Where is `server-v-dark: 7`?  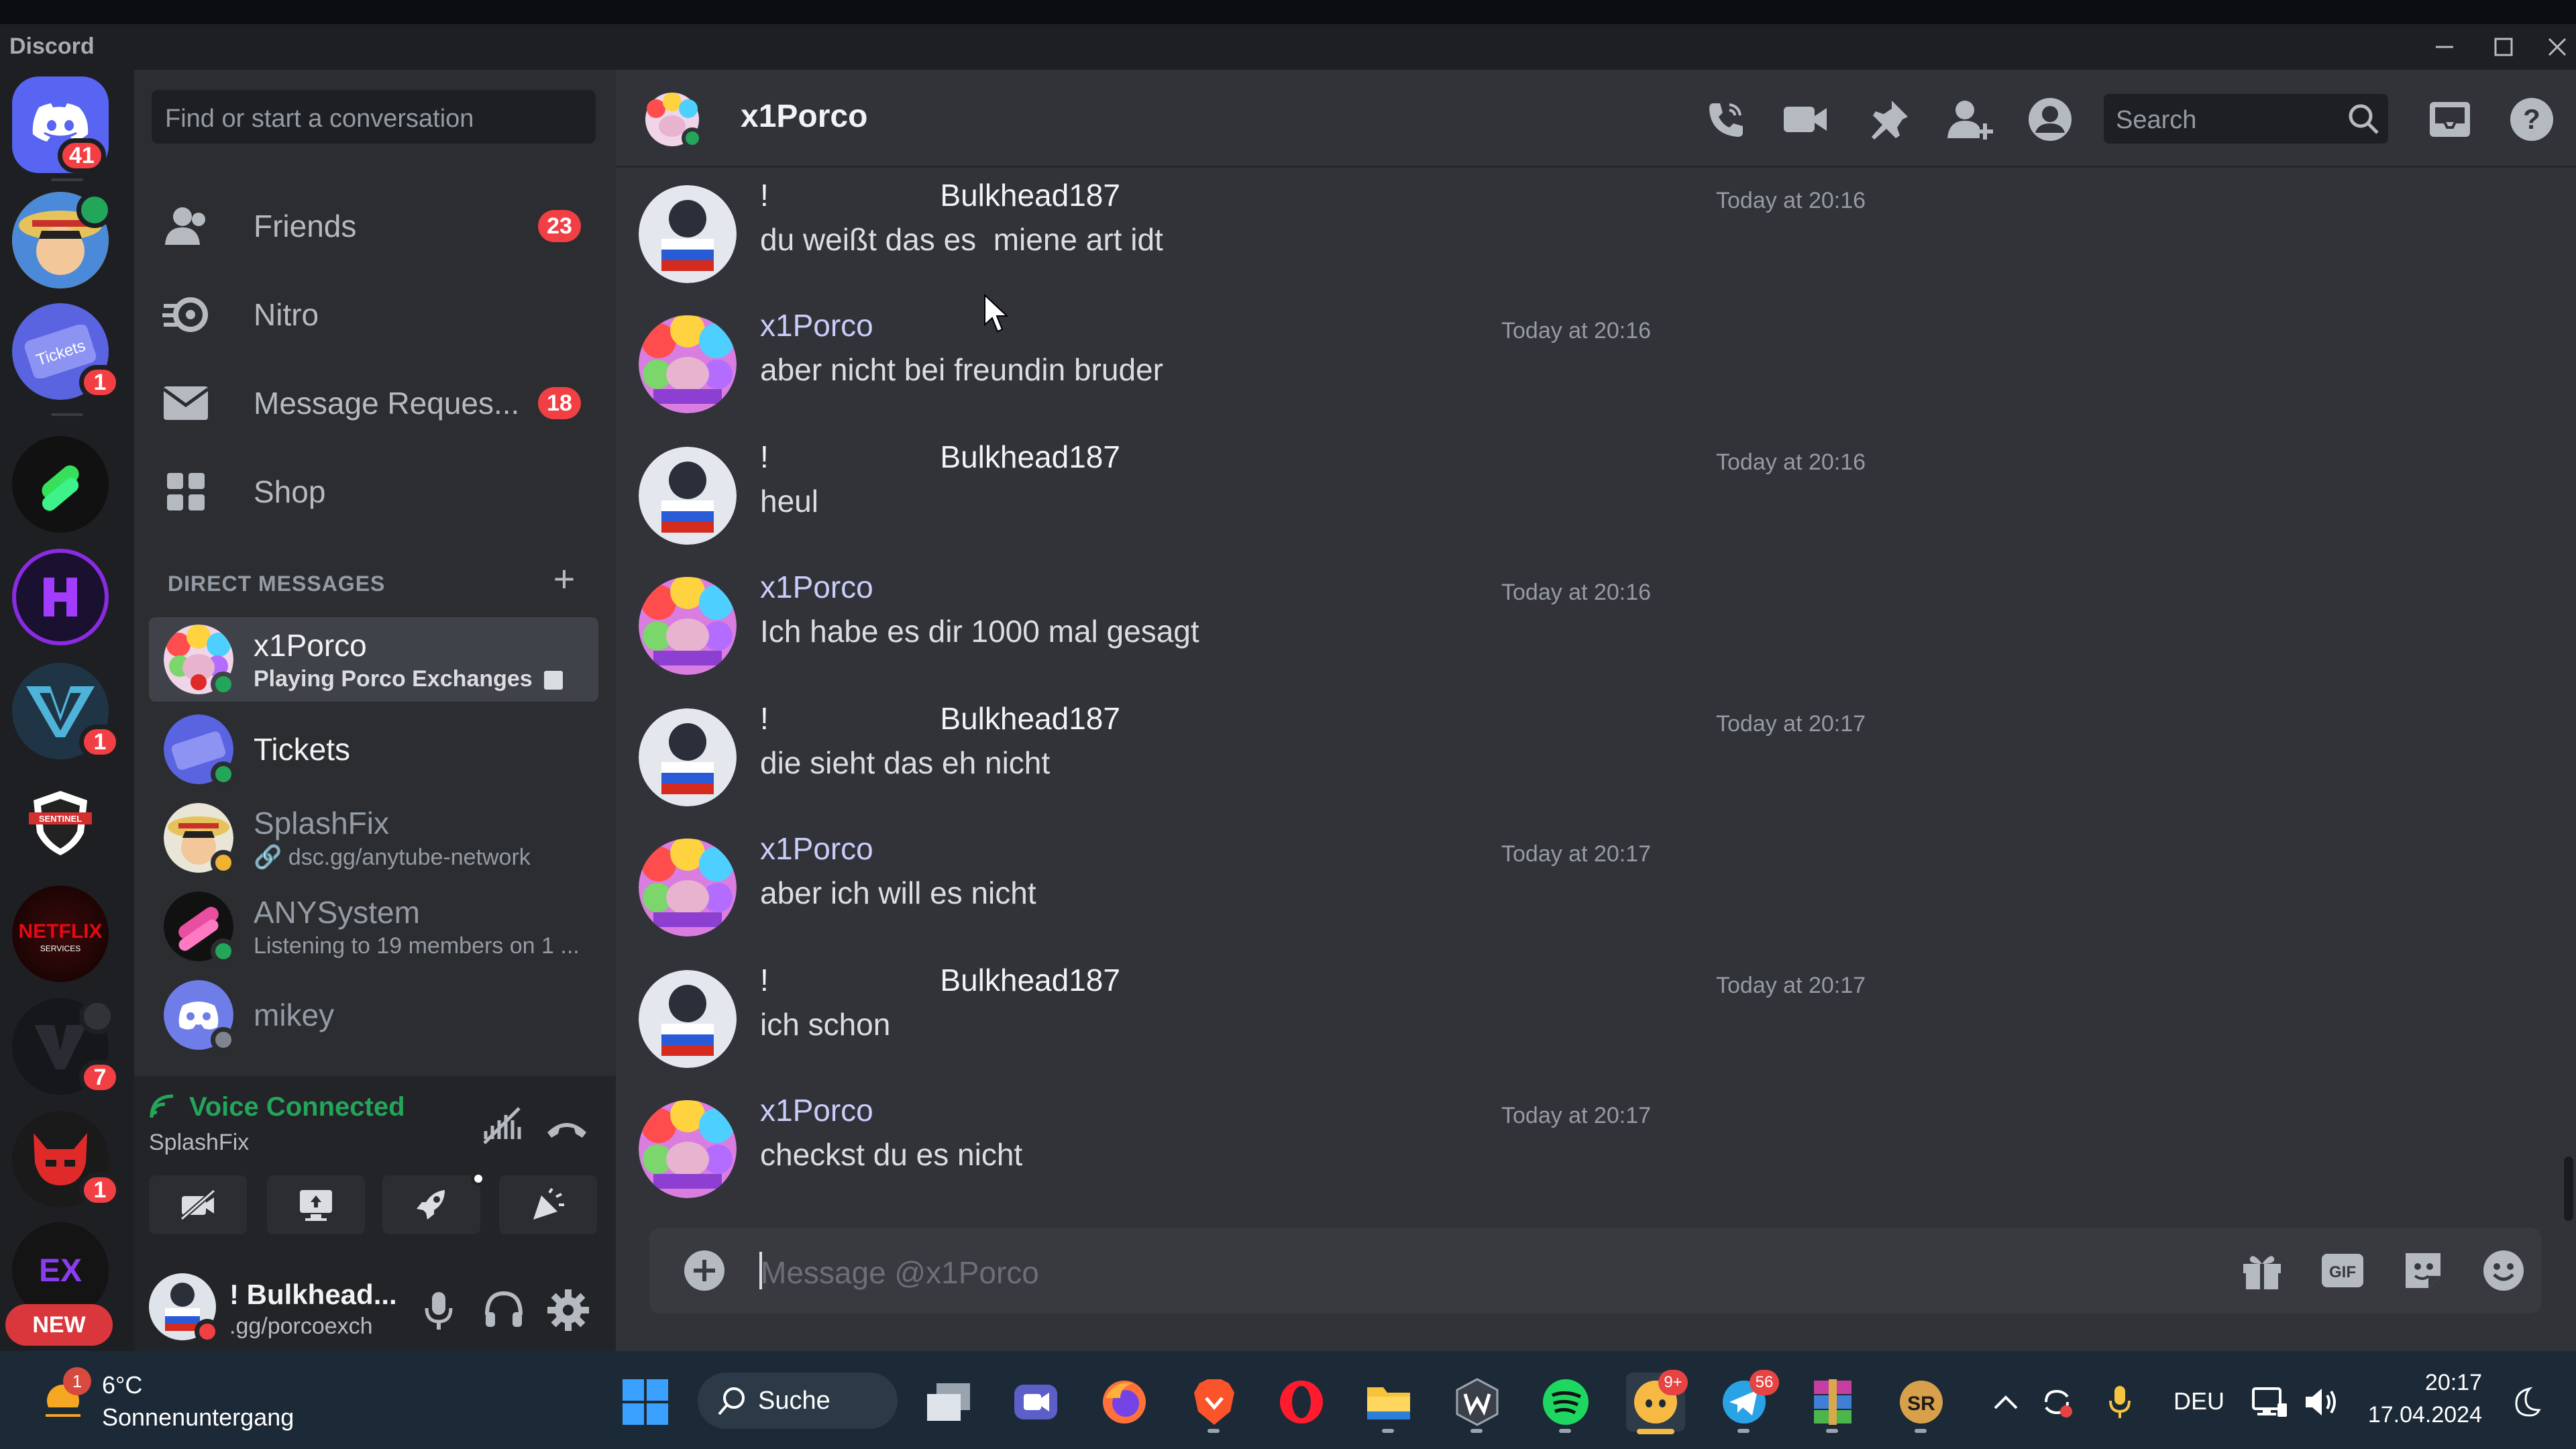
server-v-dark: 7 is located at coordinates (66, 1046).